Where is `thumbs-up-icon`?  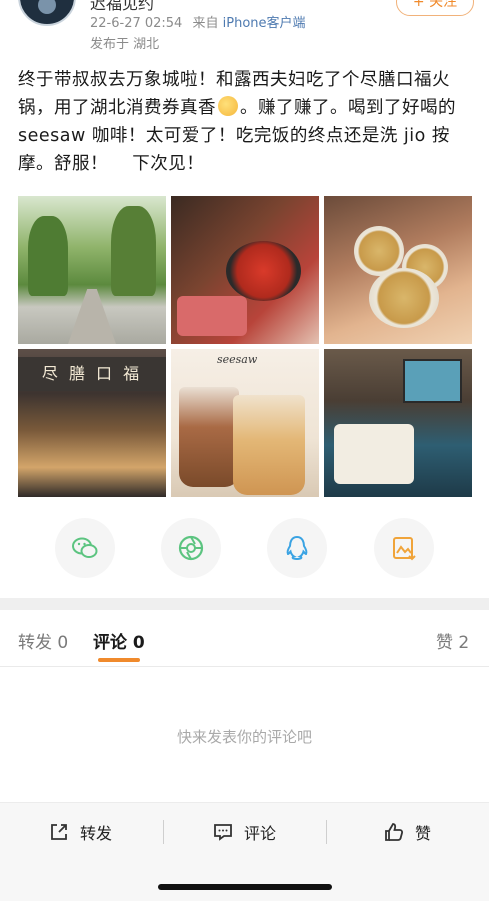
thumbs-up-icon is located at coordinates (394, 832).